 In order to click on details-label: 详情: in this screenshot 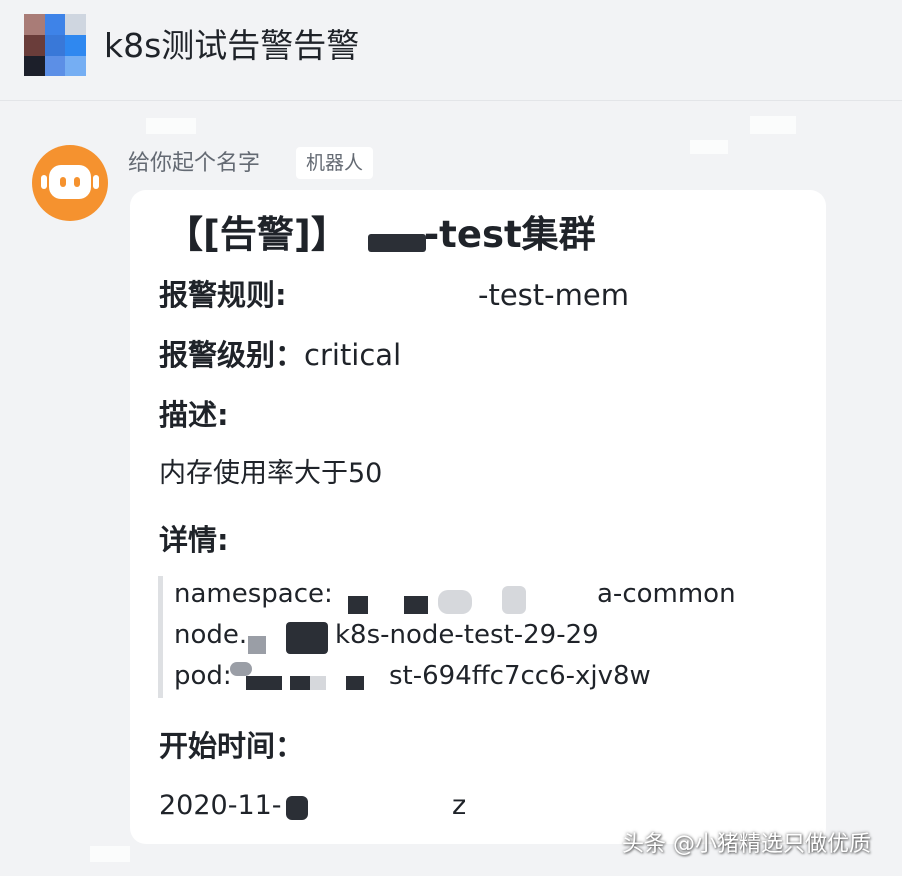, I will do `click(194, 540)`.